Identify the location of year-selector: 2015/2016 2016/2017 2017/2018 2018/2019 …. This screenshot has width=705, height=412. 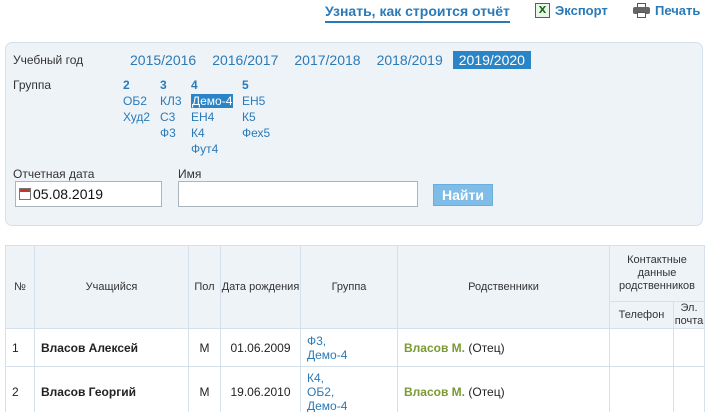
(329, 60).